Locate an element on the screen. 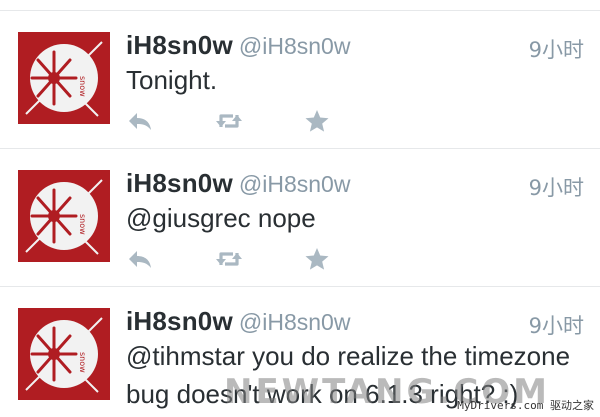 The height and width of the screenshot is (417, 600). tweet-text: @giusgrec nope is located at coordinates (221, 218).